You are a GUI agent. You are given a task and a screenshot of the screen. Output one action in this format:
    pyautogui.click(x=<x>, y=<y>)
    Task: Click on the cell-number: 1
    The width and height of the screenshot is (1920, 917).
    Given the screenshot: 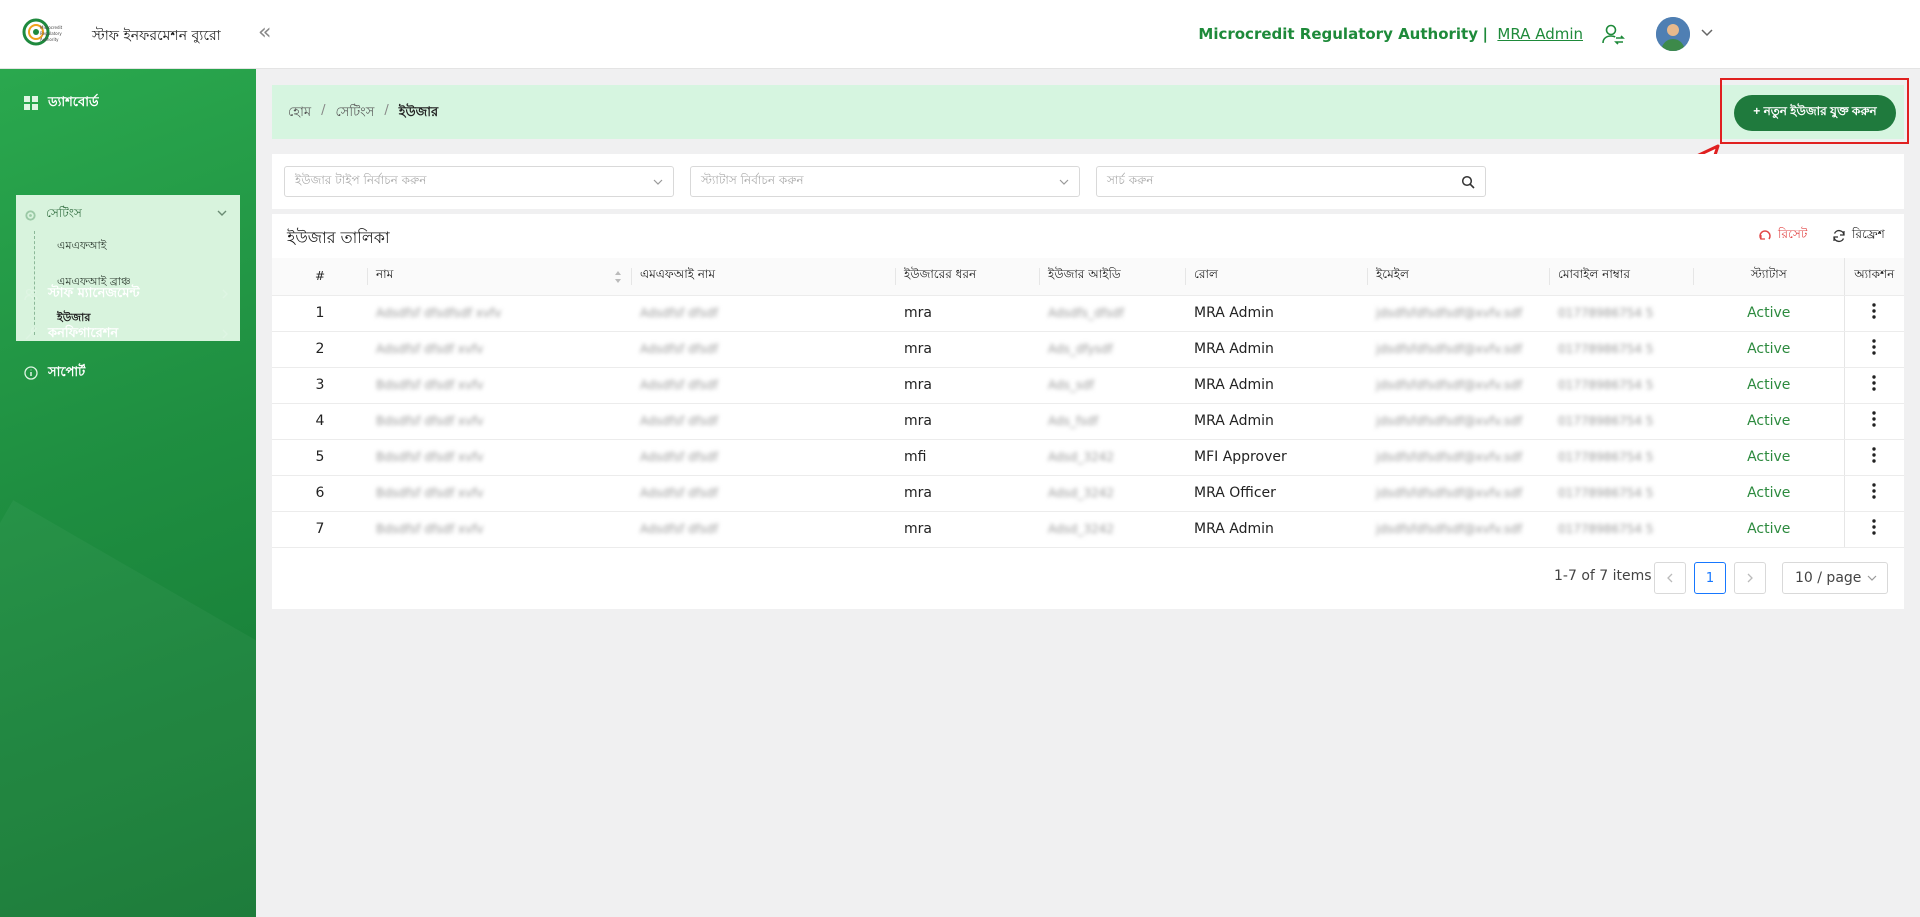 What is the action you would take?
    pyautogui.click(x=320, y=313)
    